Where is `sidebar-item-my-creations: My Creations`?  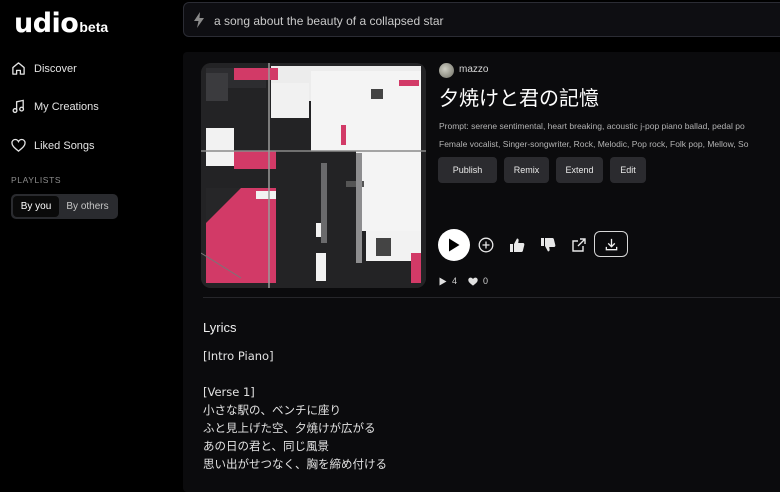 sidebar-item-my-creations: My Creations is located at coordinates (55, 106).